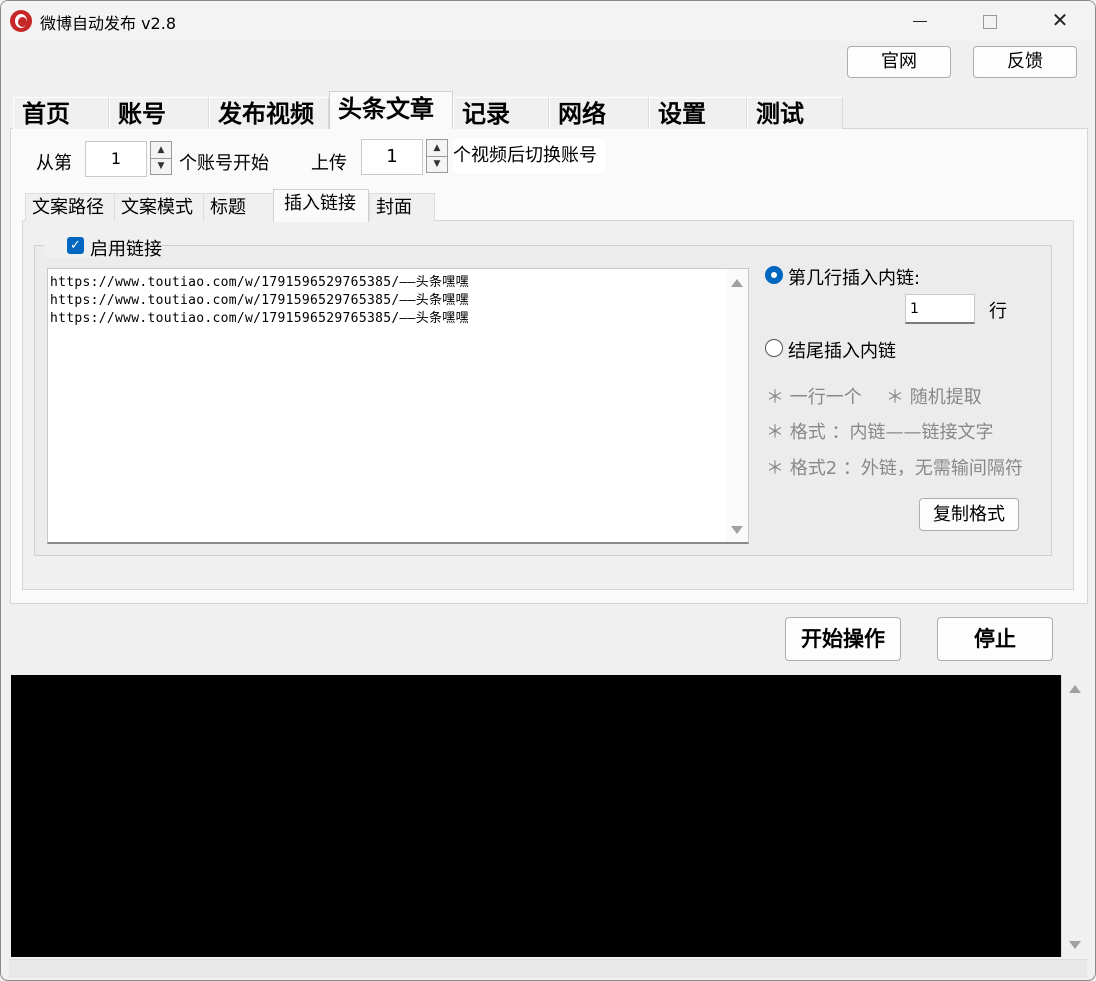 This screenshot has height=981, width=1096. What do you see at coordinates (899, 62) in the screenshot?
I see `website-button: 官网` at bounding box center [899, 62].